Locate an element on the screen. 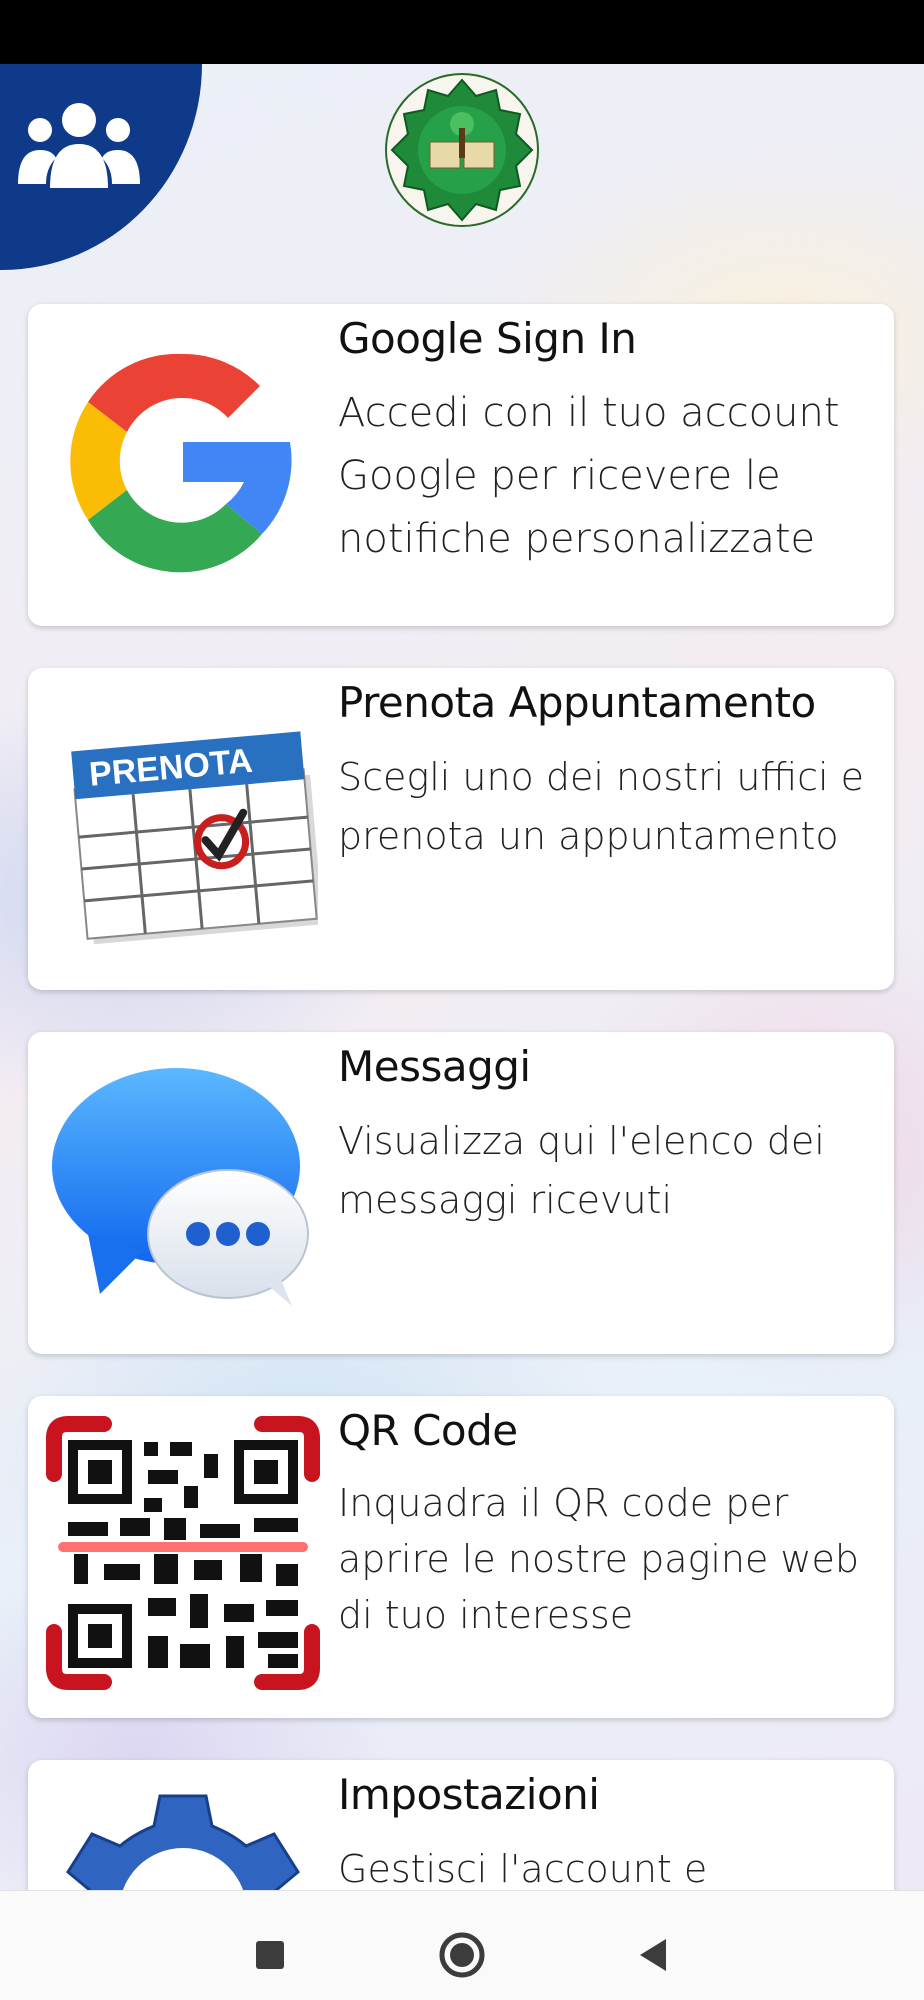 The image size is (924, 2000). square-icon is located at coordinates (270, 1955).